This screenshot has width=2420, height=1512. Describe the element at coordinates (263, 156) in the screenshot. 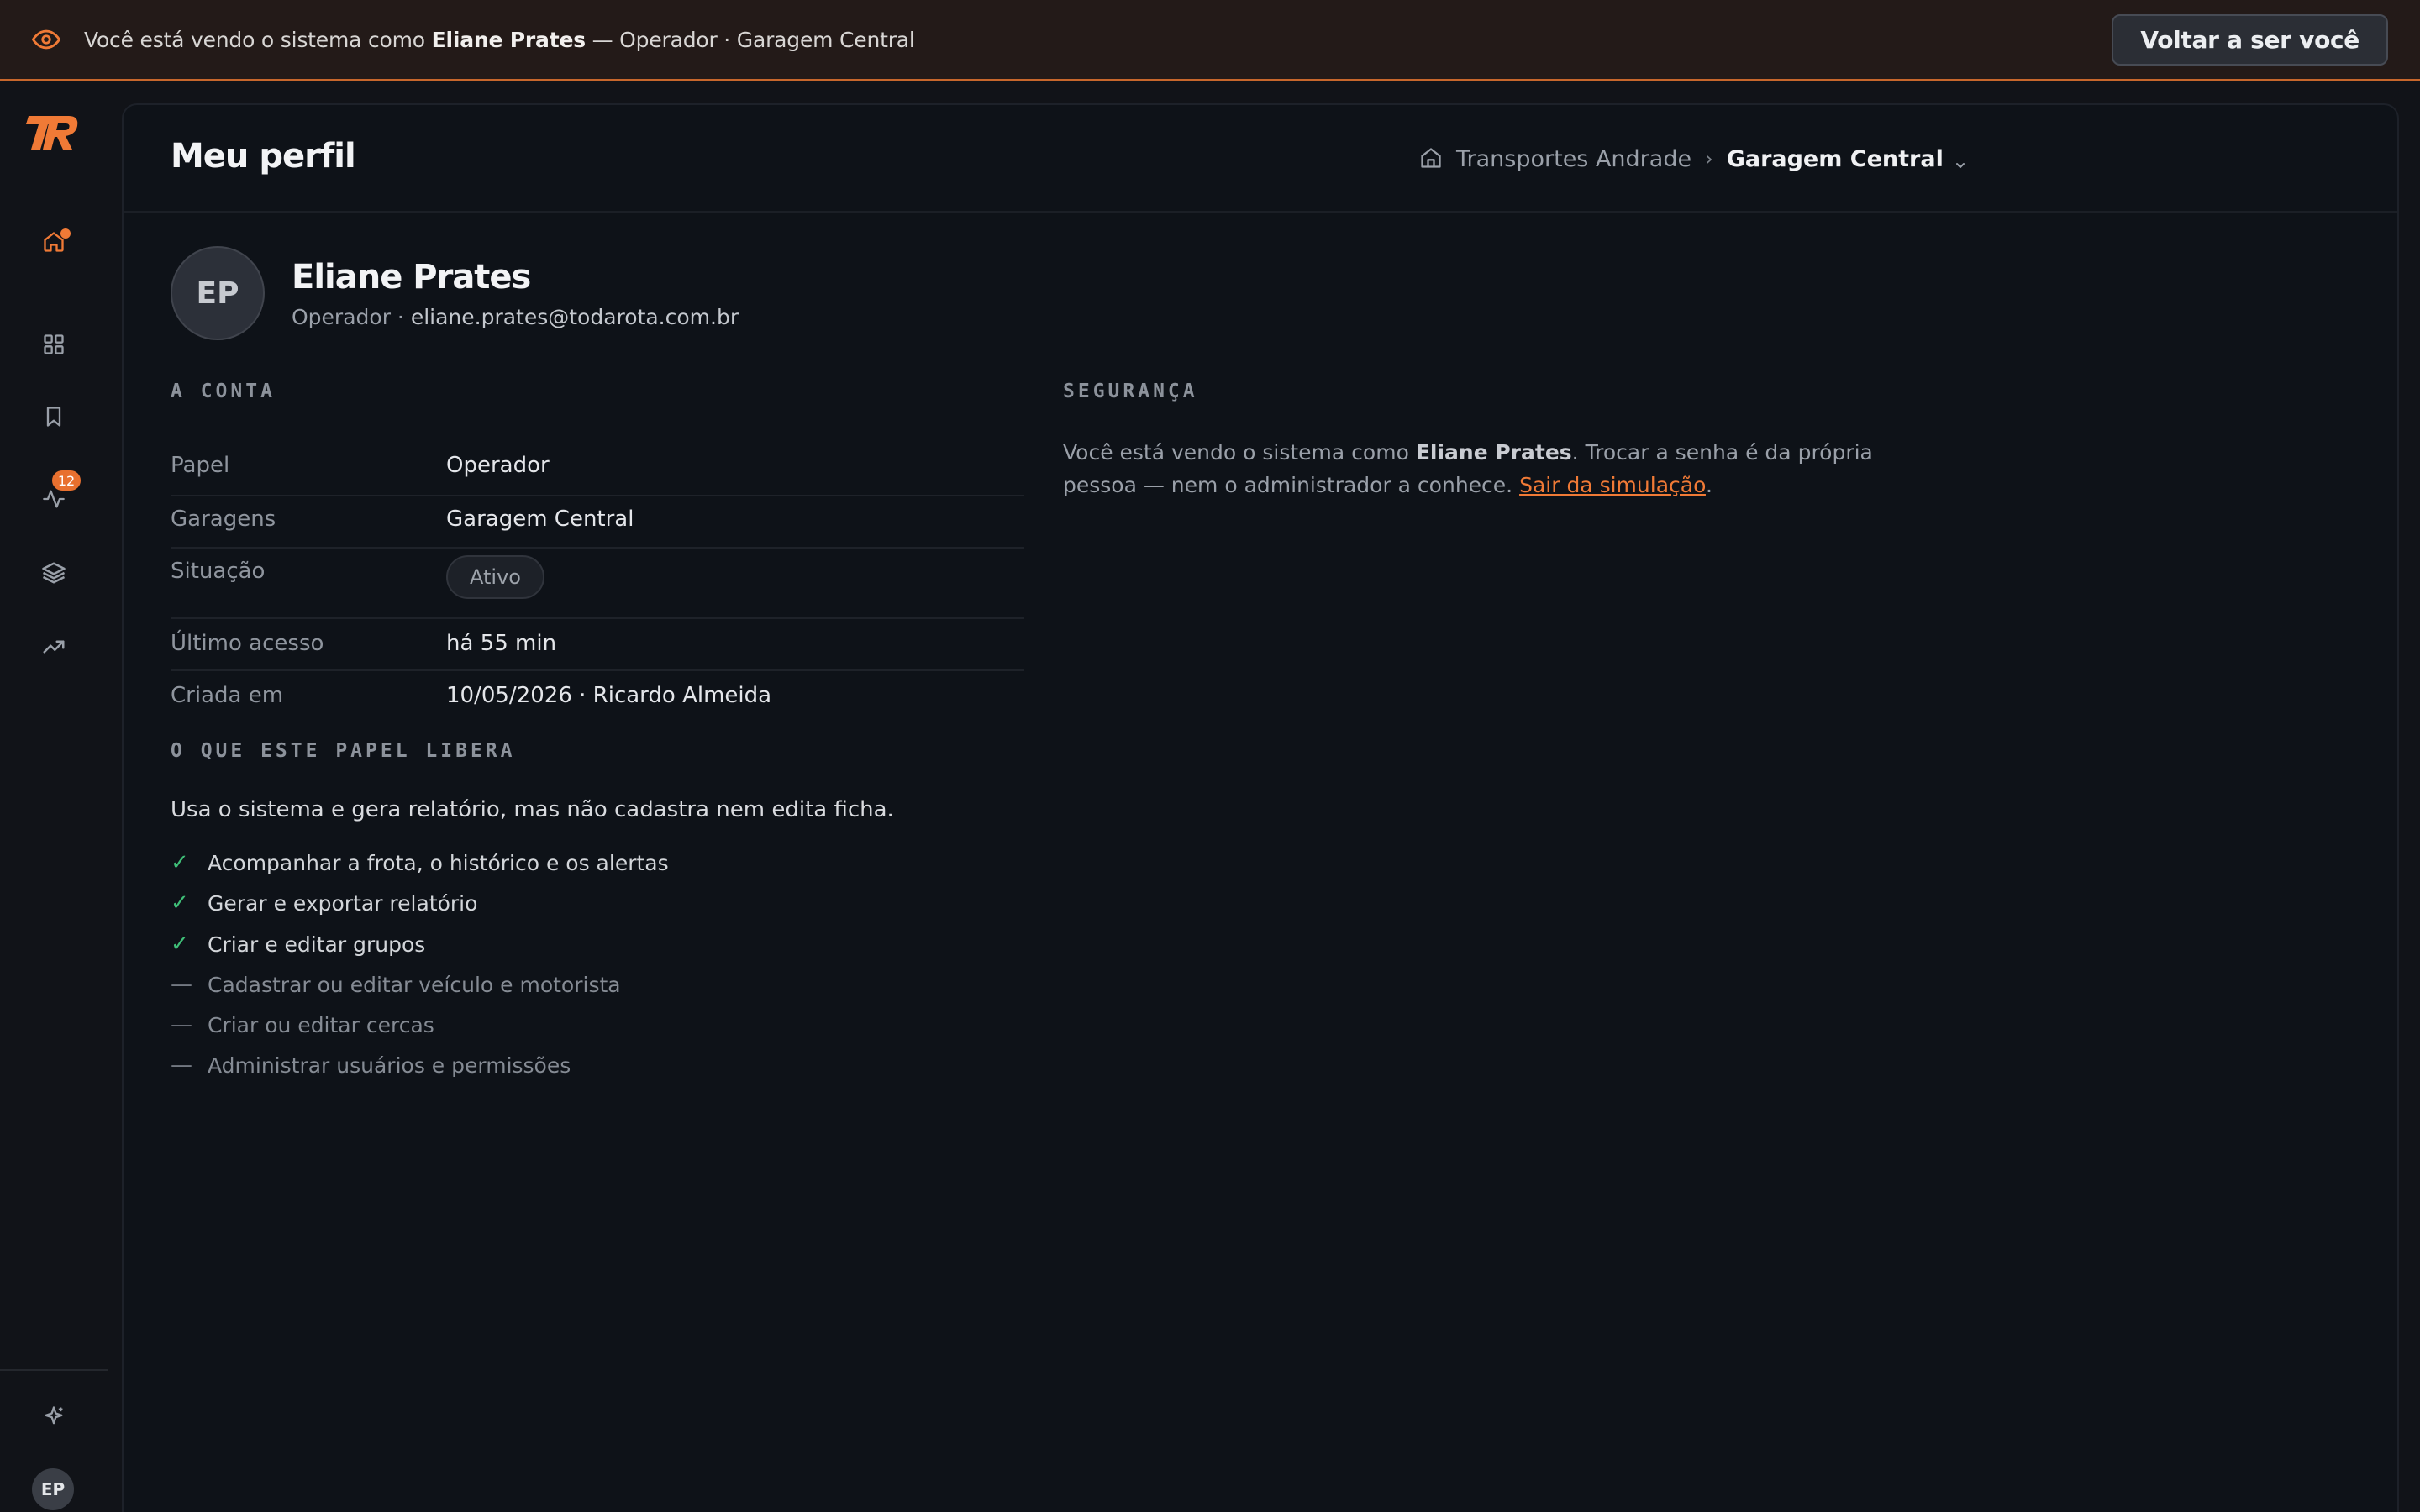

I see `page-title: Meu perfil` at that location.